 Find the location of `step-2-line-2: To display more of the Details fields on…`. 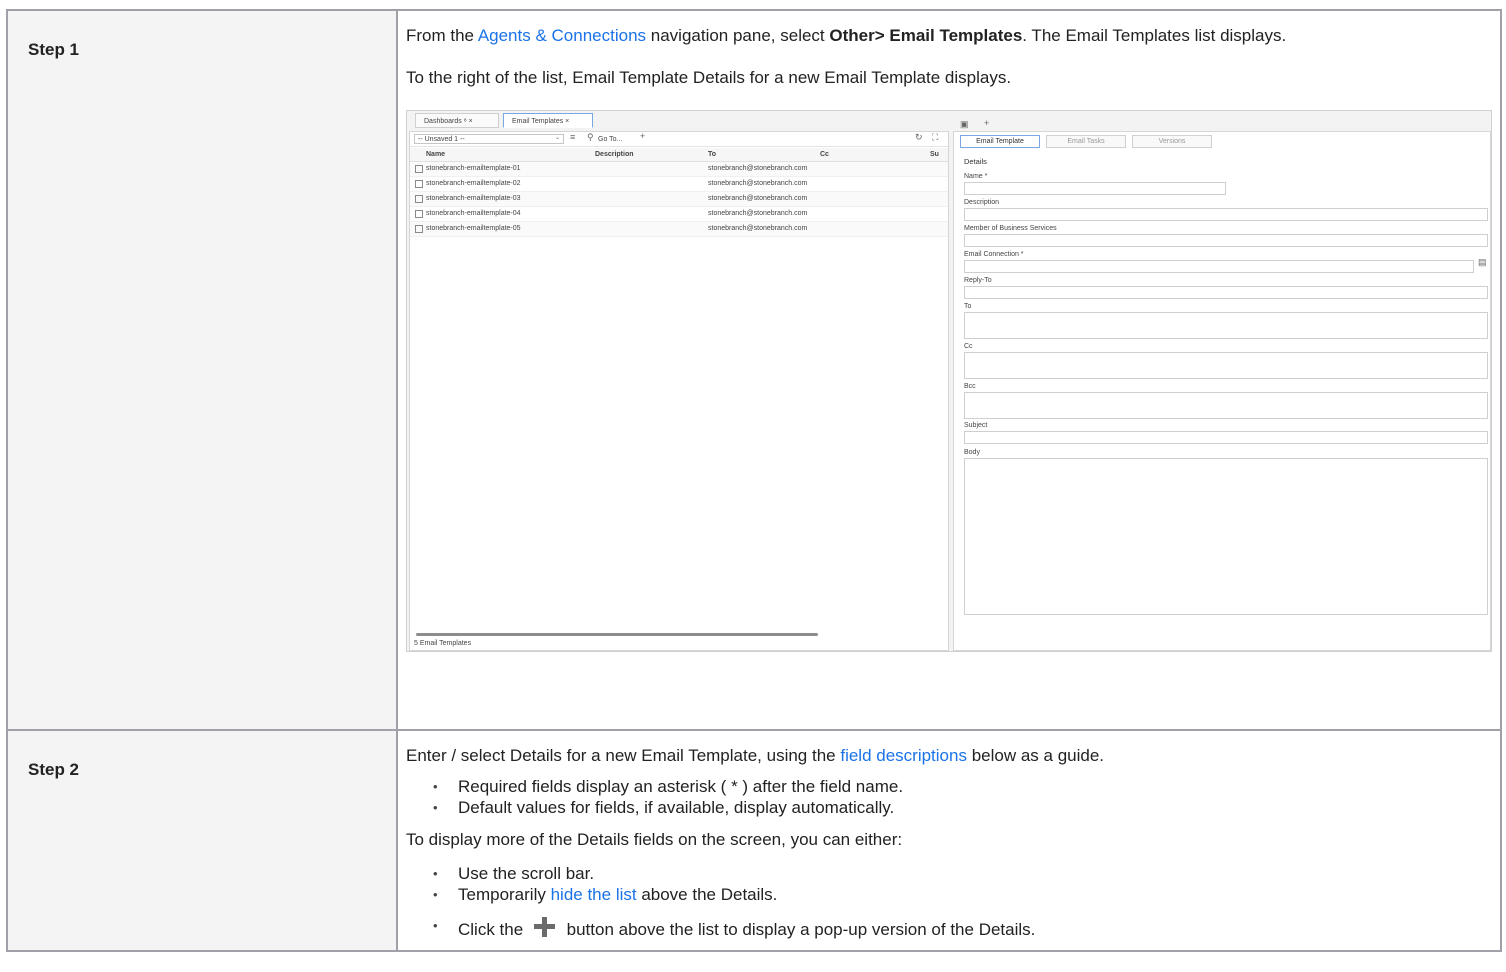

step-2-line-2: To display more of the Details fields on… is located at coordinates (654, 839).